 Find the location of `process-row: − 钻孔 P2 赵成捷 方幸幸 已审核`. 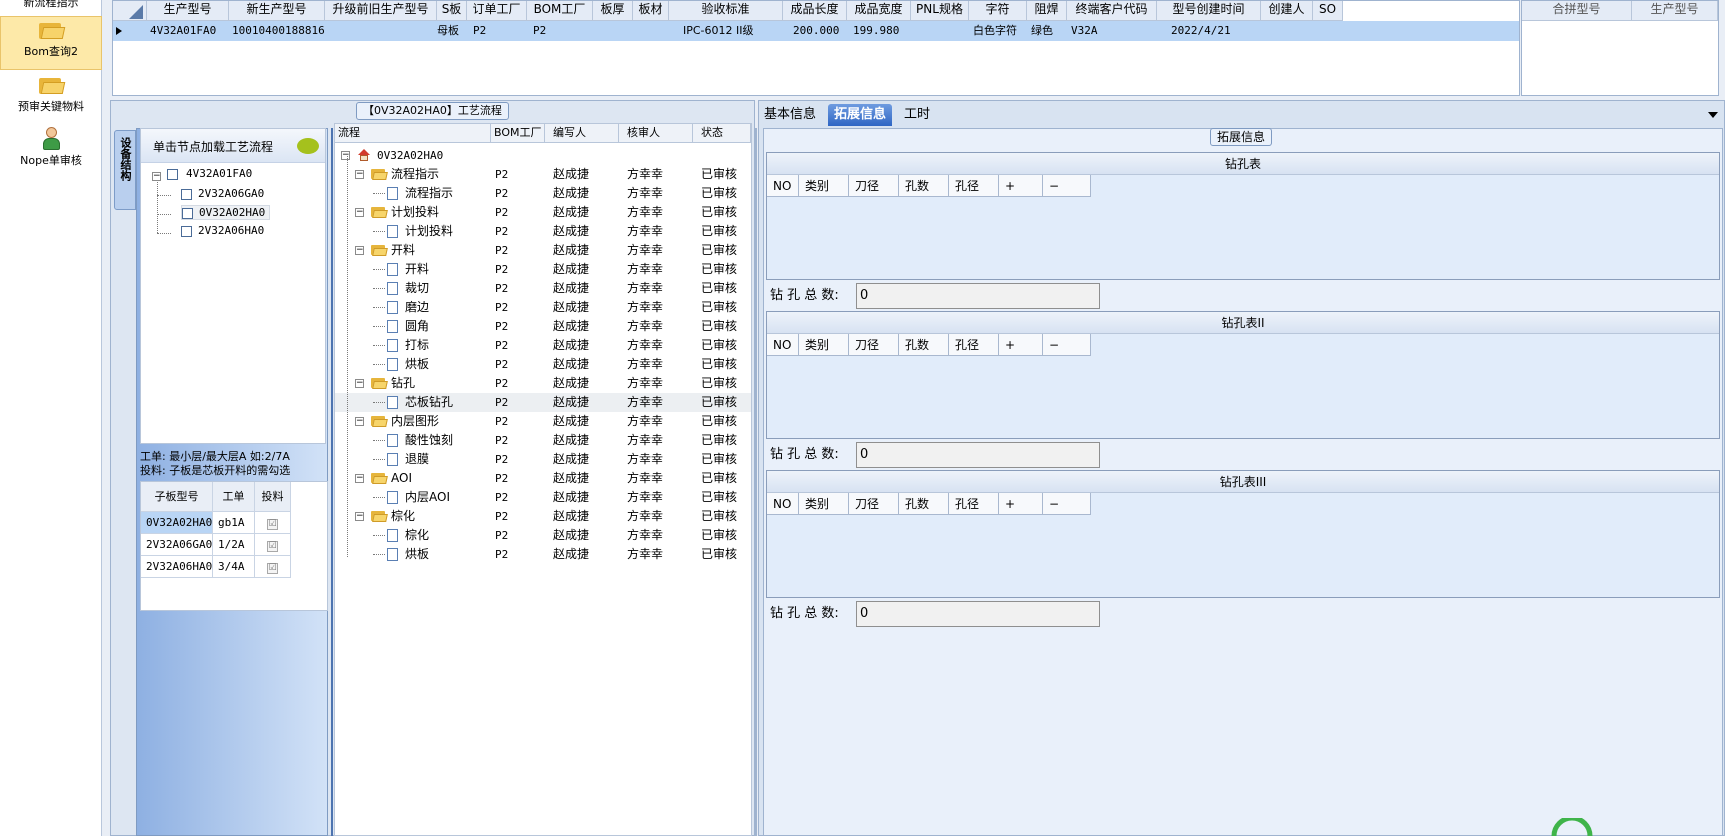

process-row: − 钻孔 P2 赵成捷 方幸幸 已审核 is located at coordinates (543, 383).